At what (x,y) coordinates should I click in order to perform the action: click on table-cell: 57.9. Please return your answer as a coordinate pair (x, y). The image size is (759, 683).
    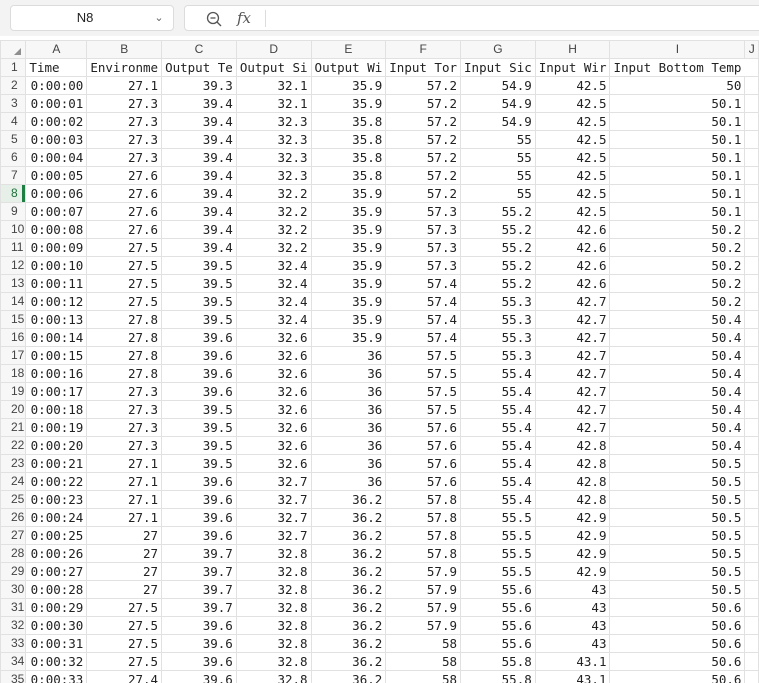
    Looking at the image, I should click on (423, 571).